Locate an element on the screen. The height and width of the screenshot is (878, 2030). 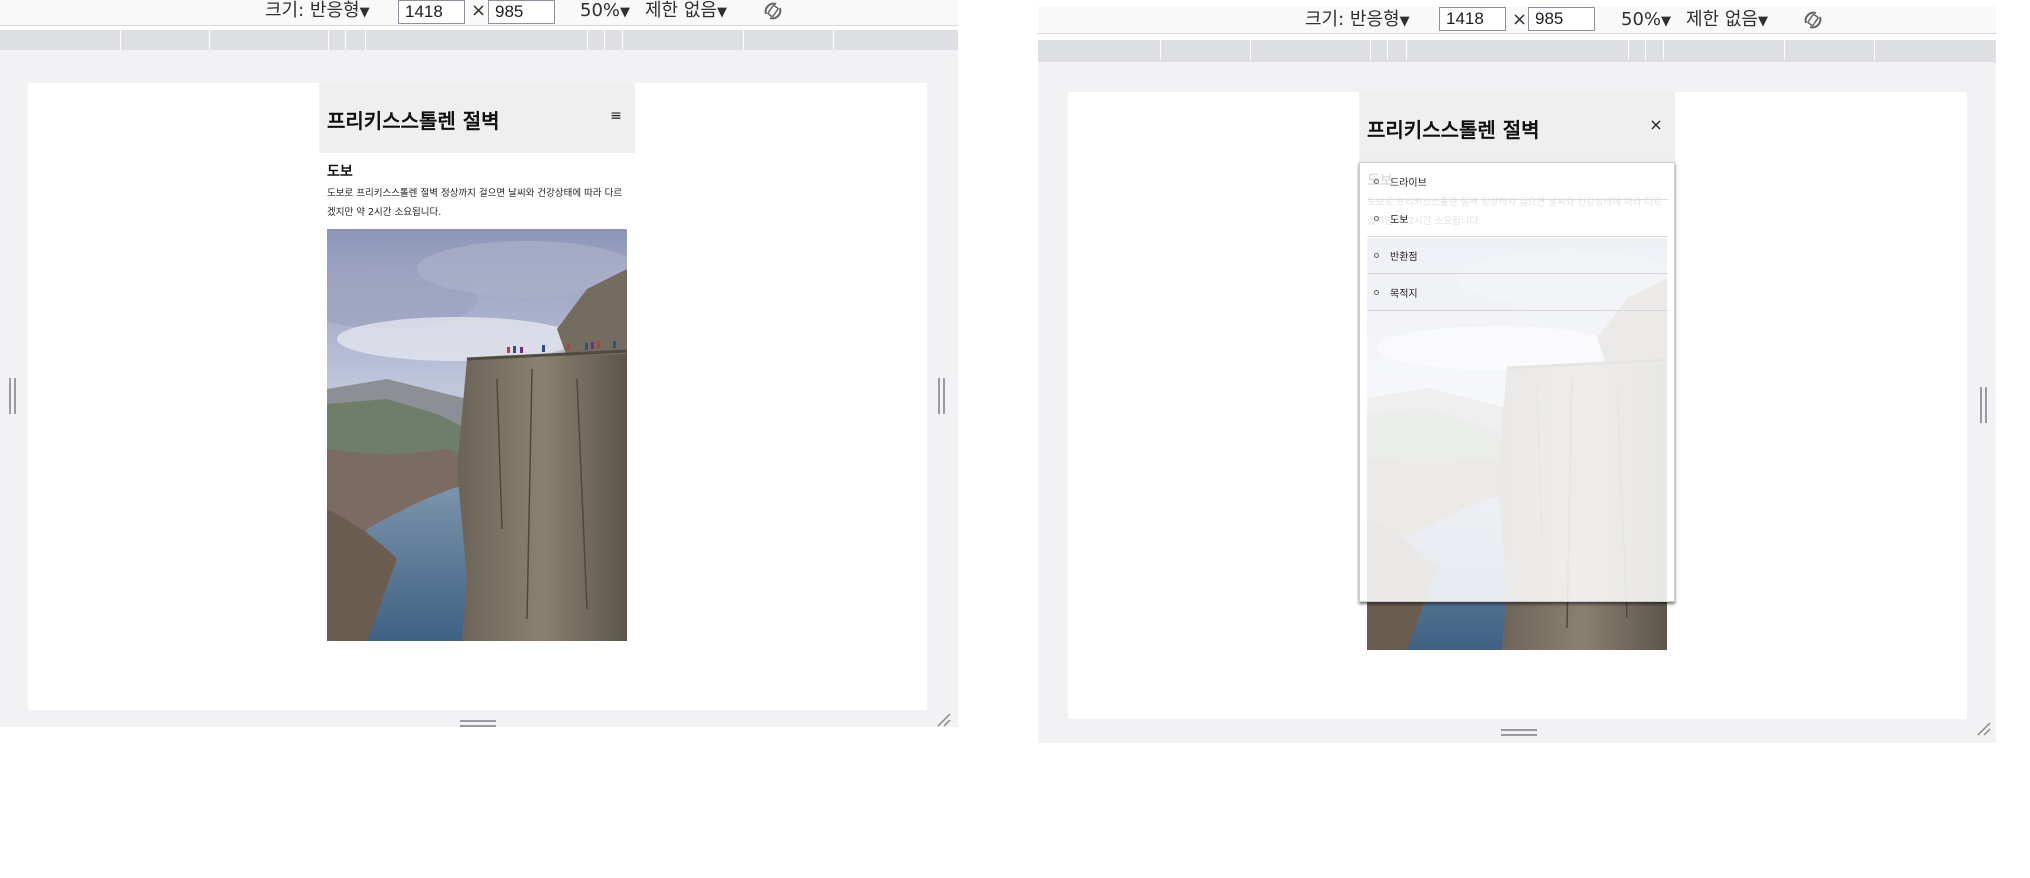
menu-item-label: 목적지 is located at coordinates (1404, 294).